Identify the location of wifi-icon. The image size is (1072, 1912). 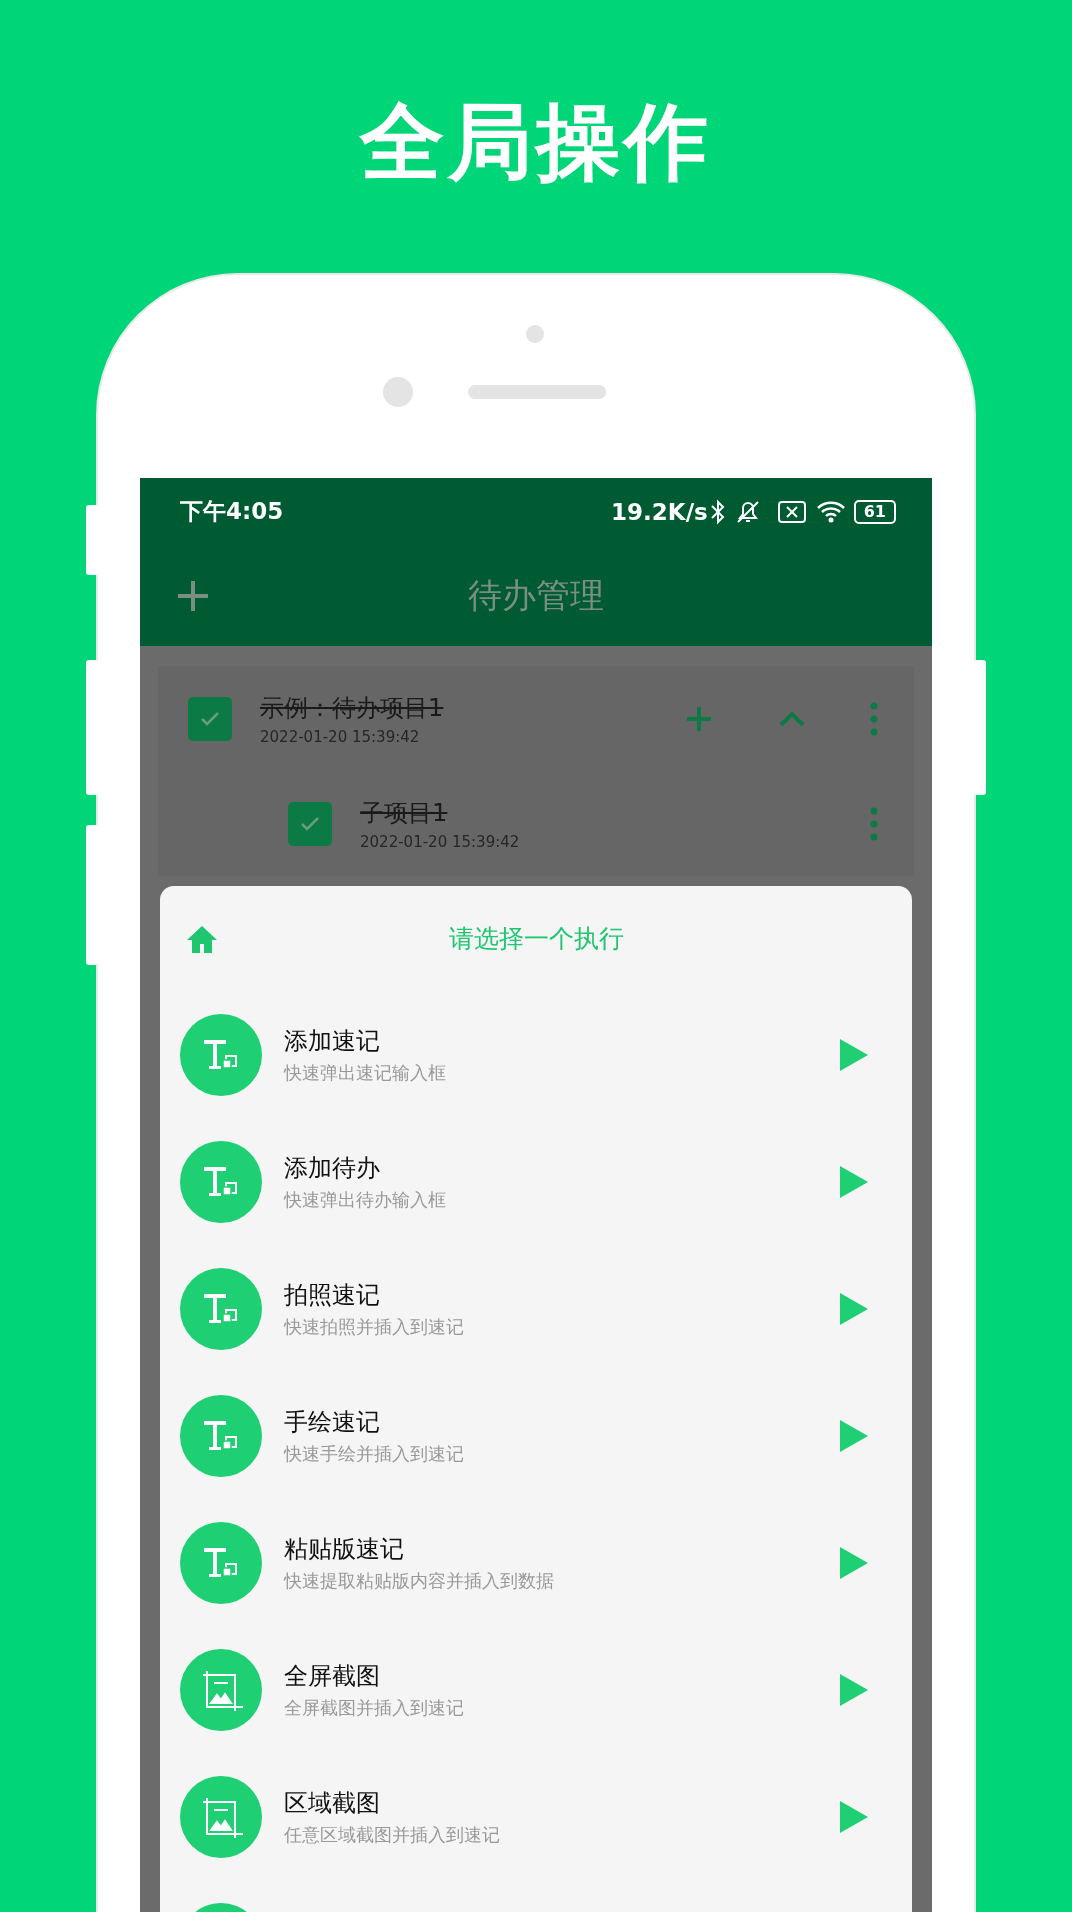
(830, 511).